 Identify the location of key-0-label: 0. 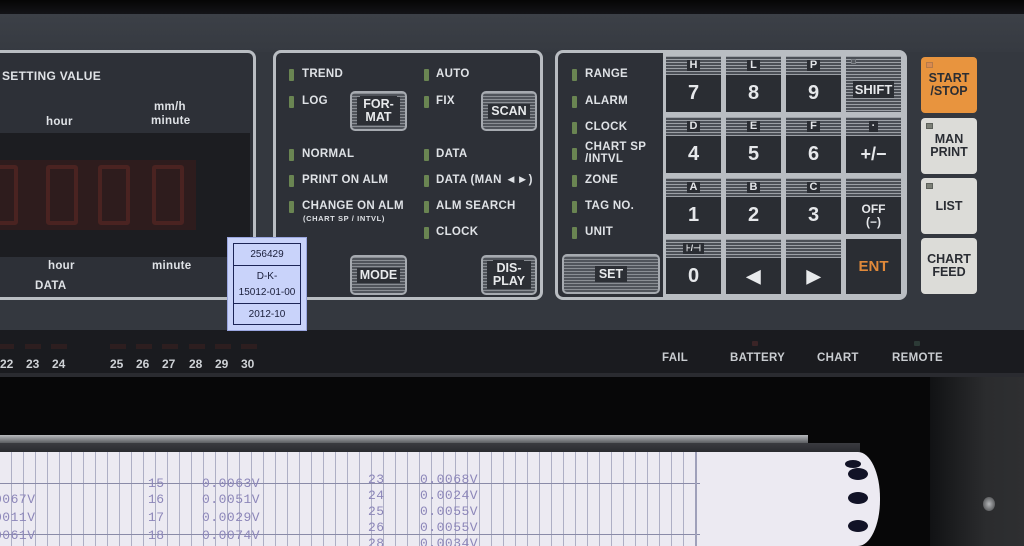
(693, 275).